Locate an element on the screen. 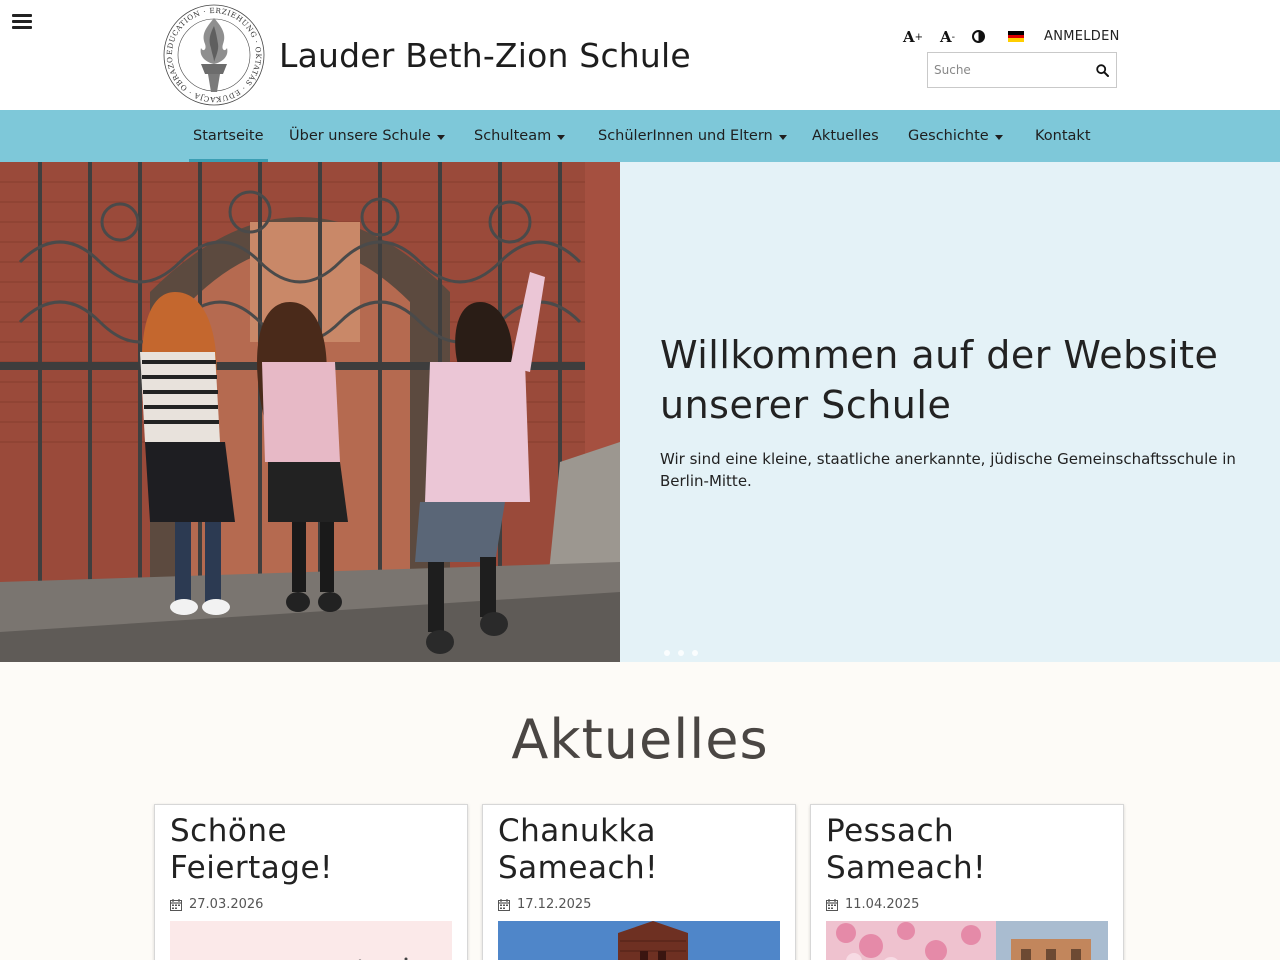 The height and width of the screenshot is (960, 1280). news-card-date-text: 27.03.2026 is located at coordinates (226, 904).